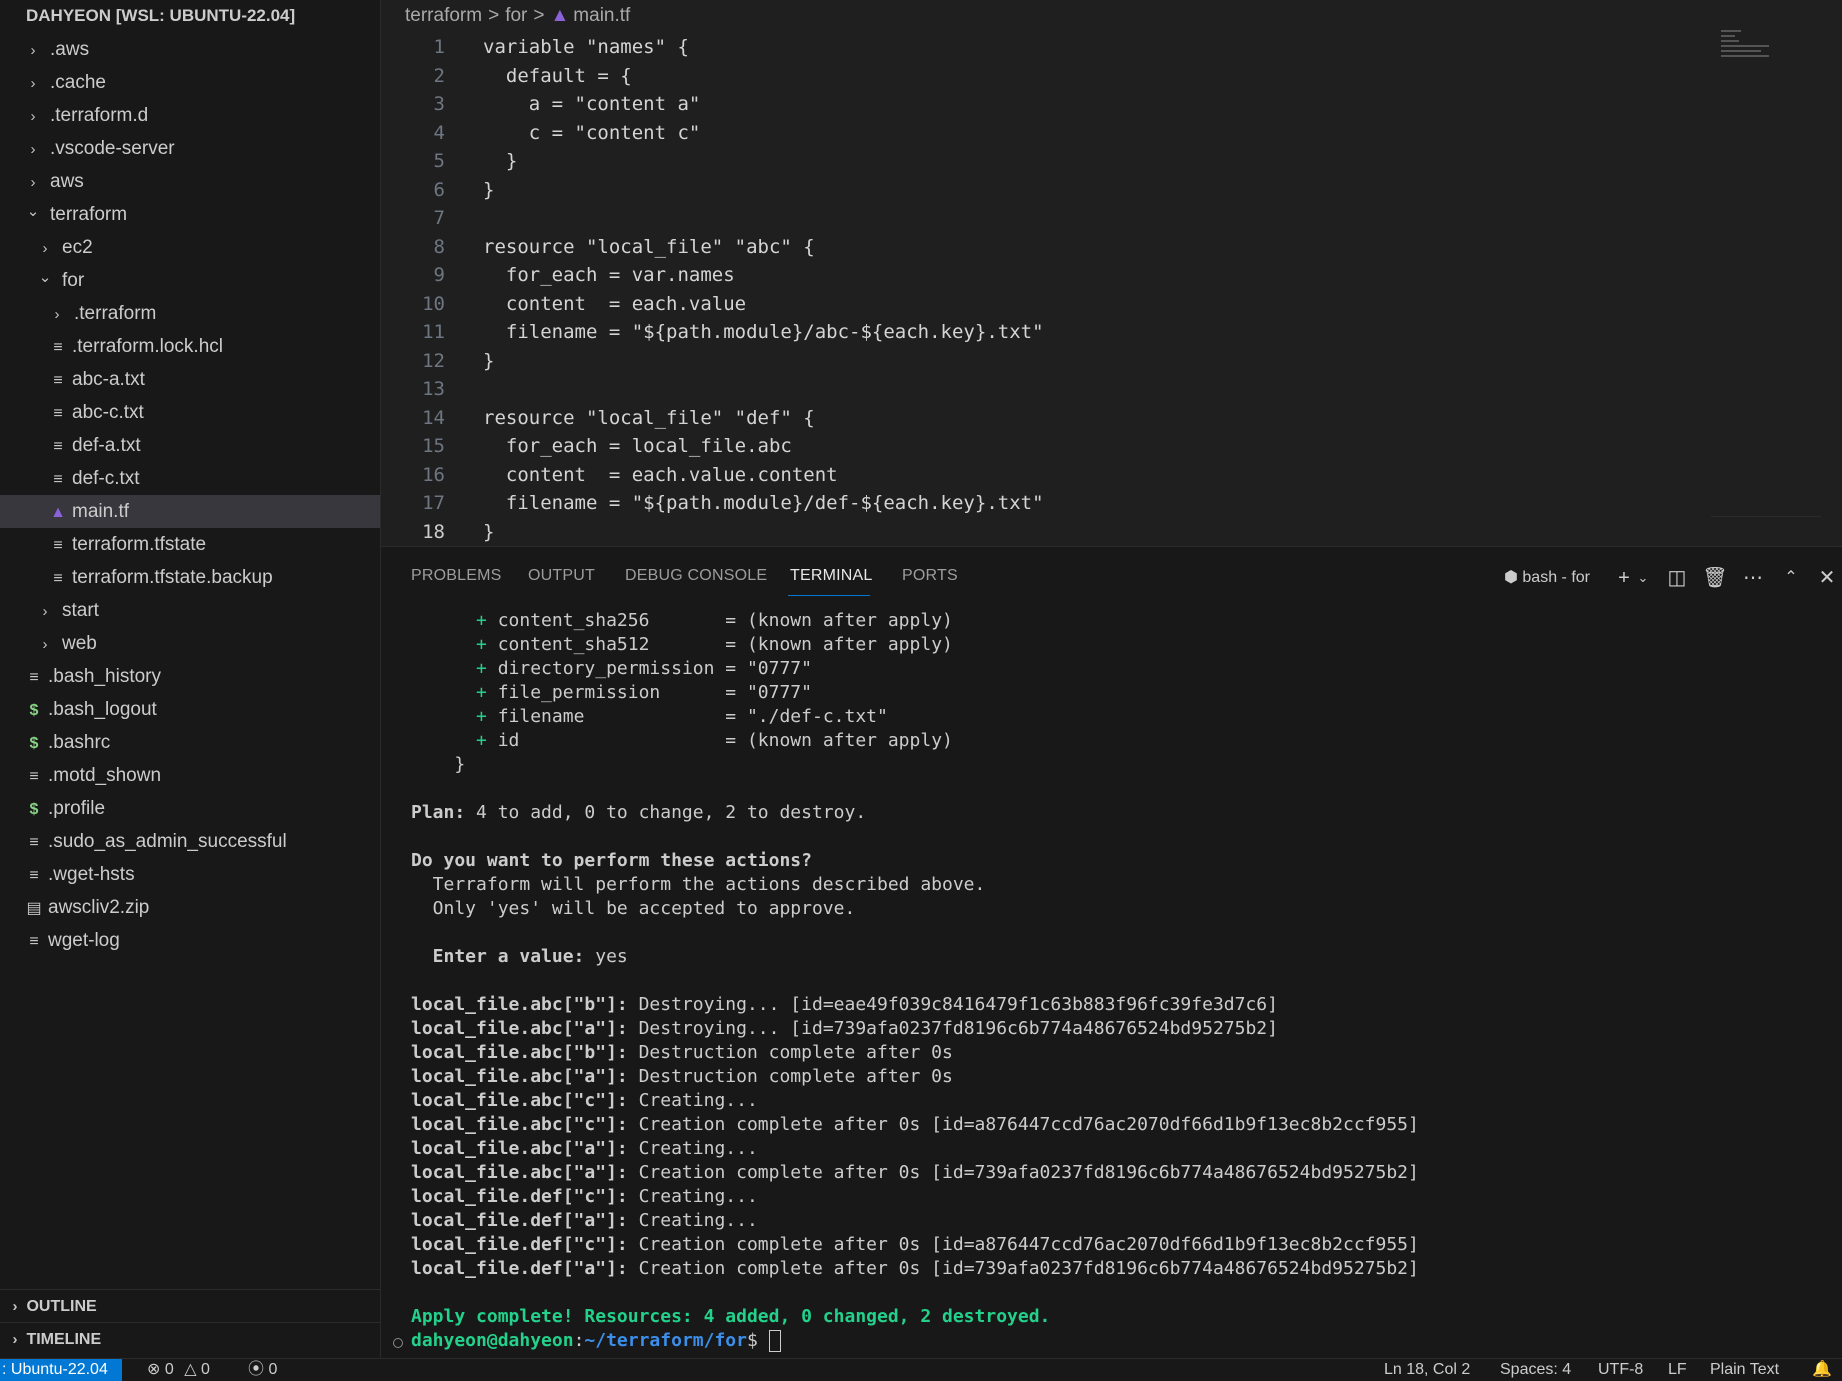 This screenshot has width=1842, height=1381. What do you see at coordinates (930, 576) in the screenshot?
I see `tab-ports: PORTS` at bounding box center [930, 576].